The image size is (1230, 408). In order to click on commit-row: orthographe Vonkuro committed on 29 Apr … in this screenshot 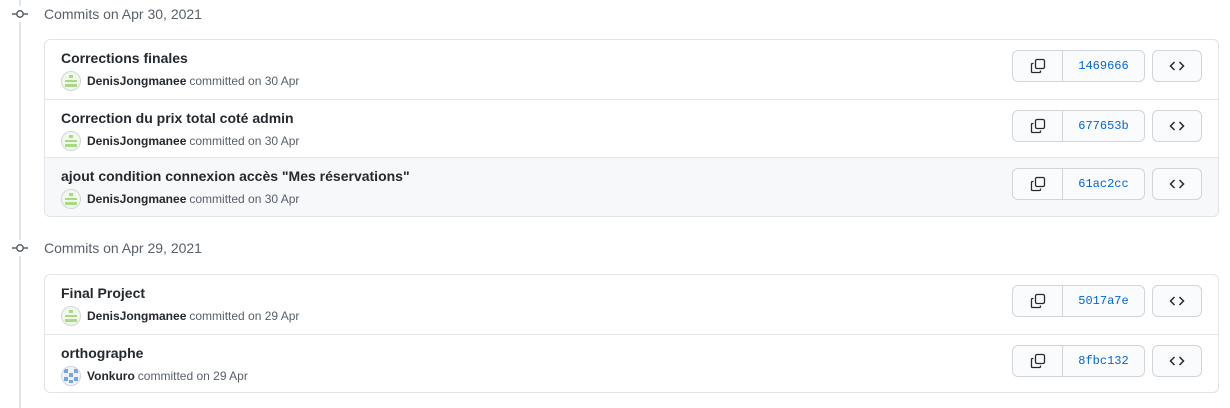, I will do `click(631, 363)`.